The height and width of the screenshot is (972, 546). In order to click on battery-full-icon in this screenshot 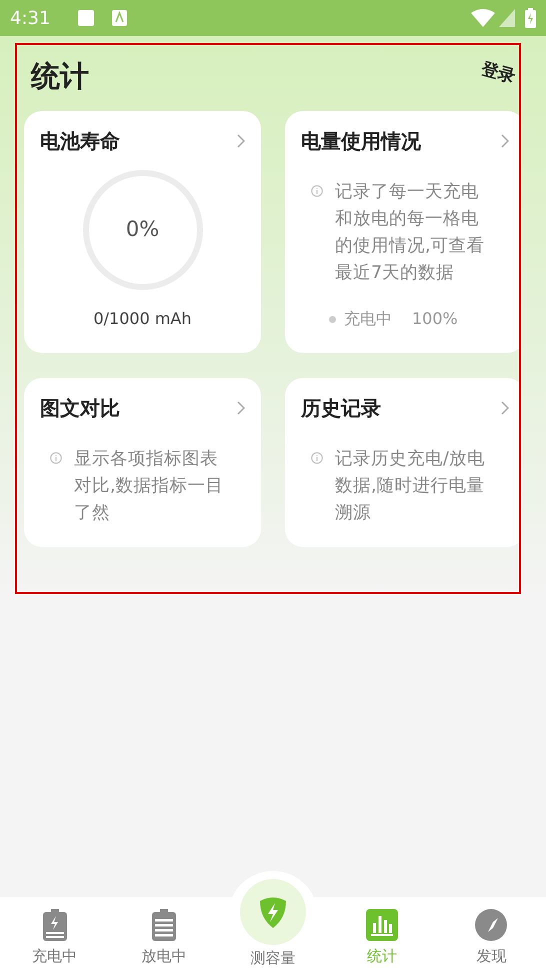, I will do `click(164, 925)`.